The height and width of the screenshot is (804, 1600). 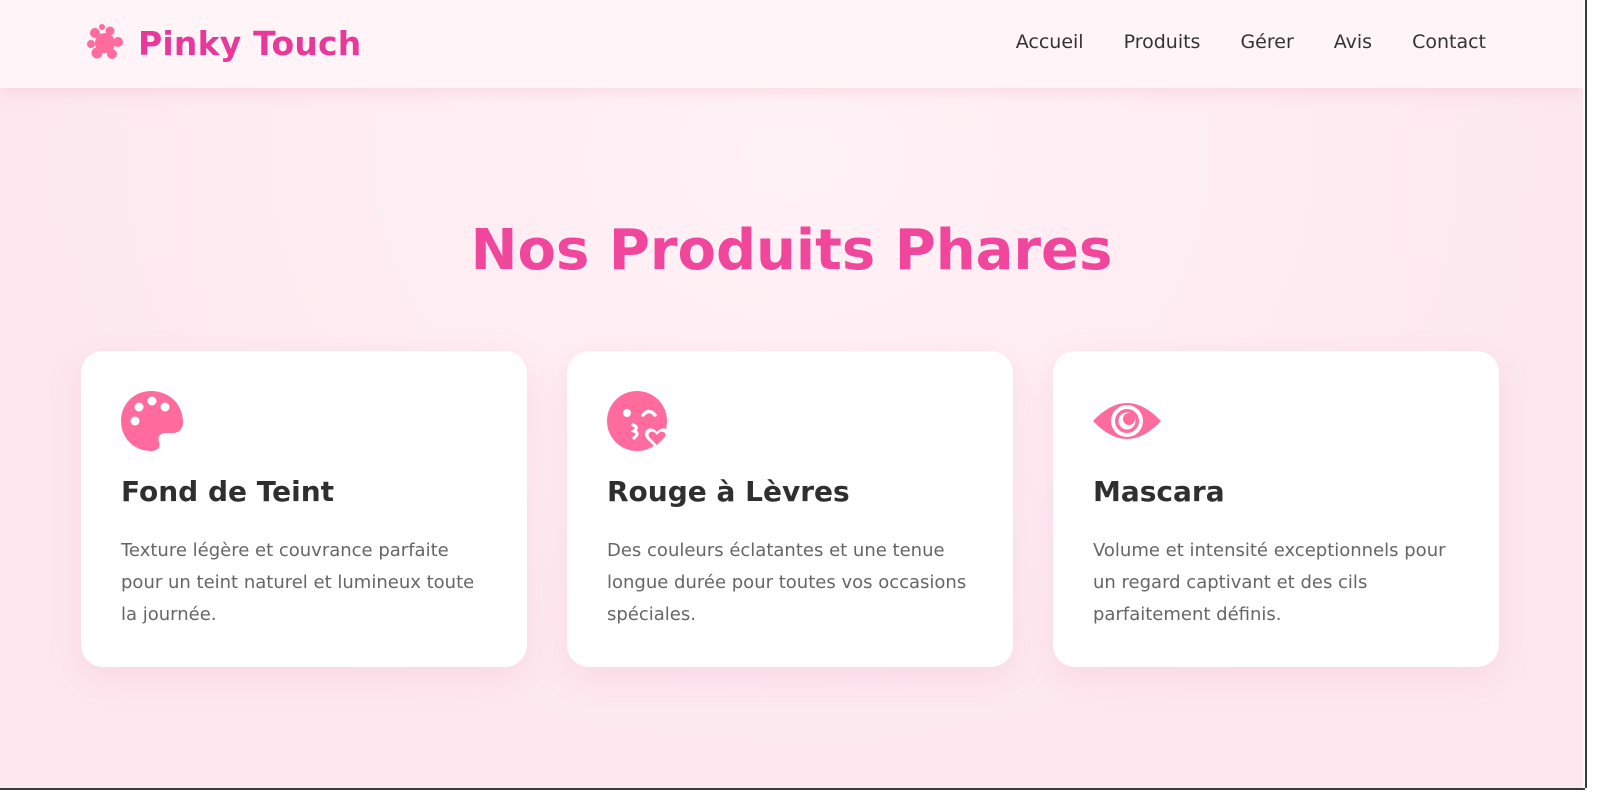 I want to click on nav-item-avis: Avis, so click(x=1353, y=42).